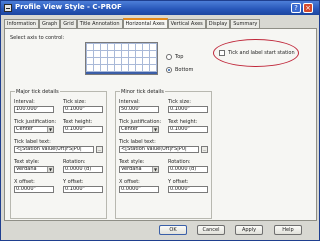 The image size is (320, 241). Describe the element at coordinates (178, 182) in the screenshot. I see `minor-y-offset-label: Y offset:` at that location.